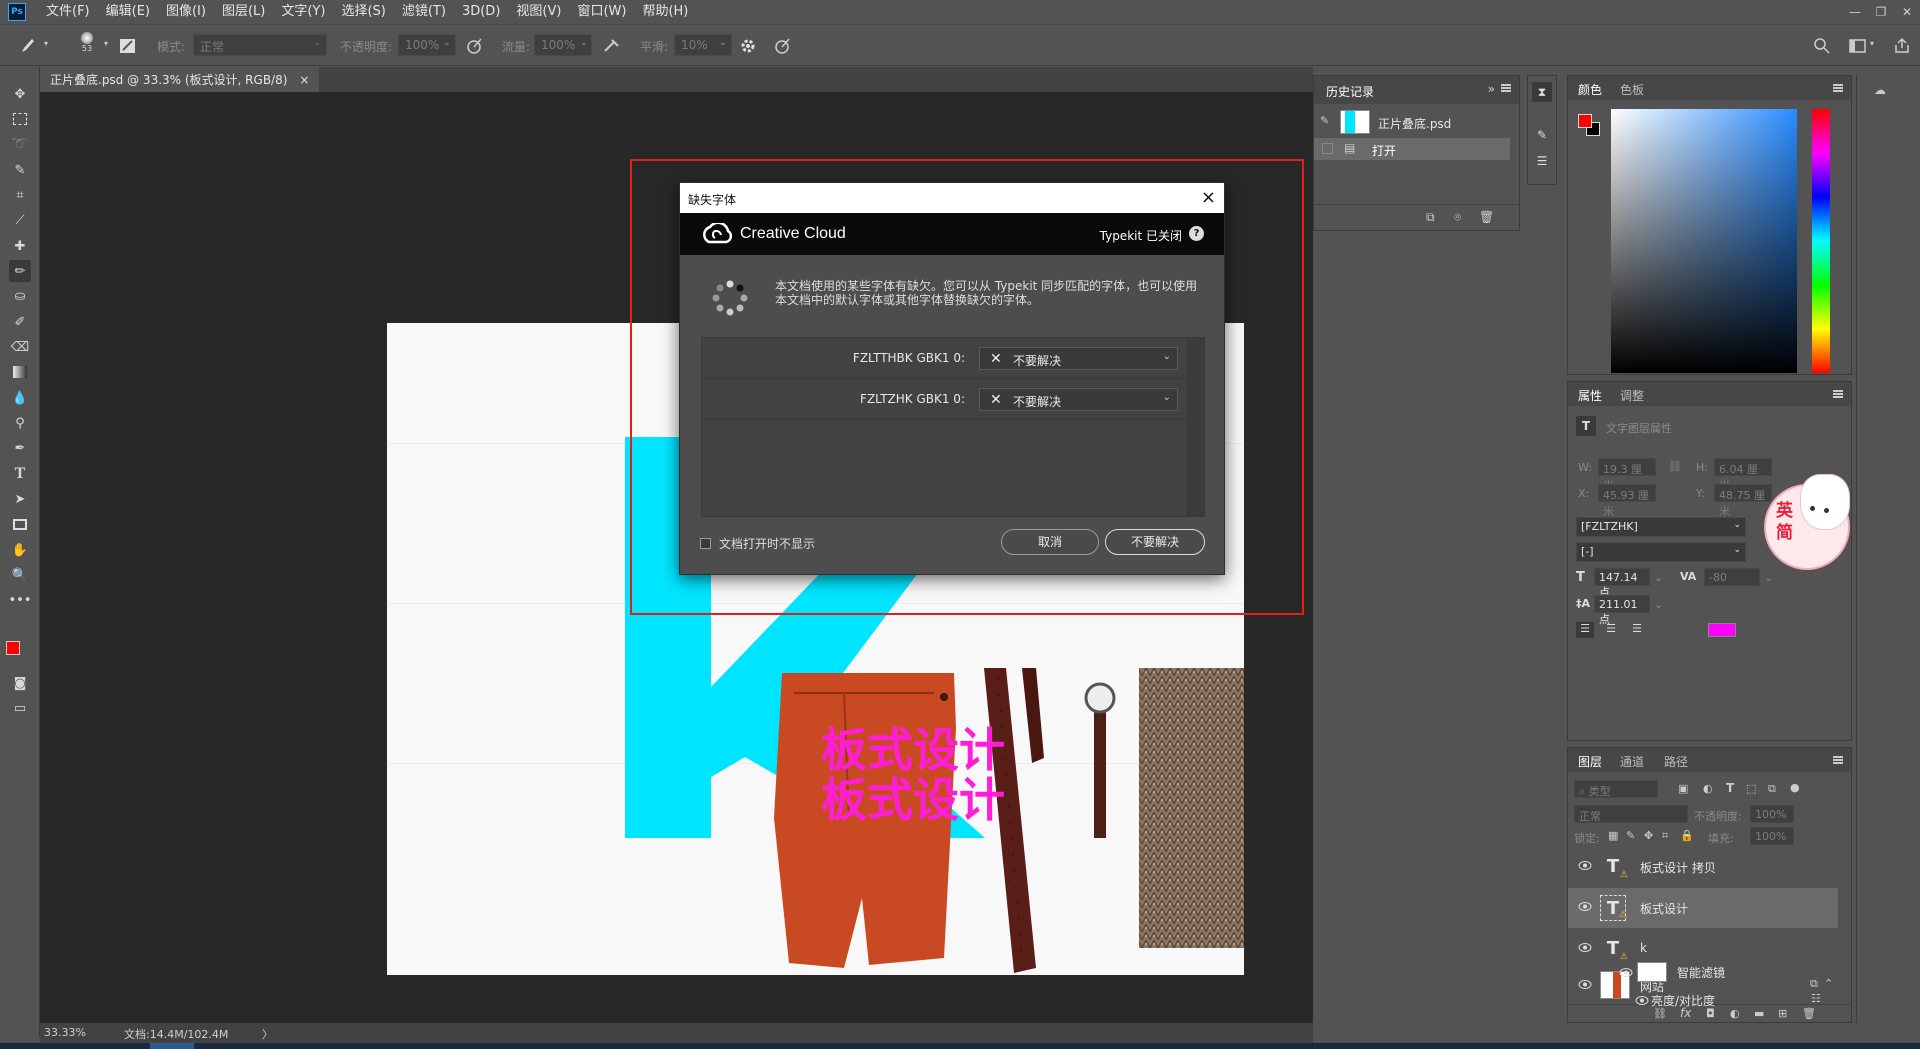 The height and width of the screenshot is (1049, 1920). I want to click on path-select-tool-icon: ➤, so click(20, 499).